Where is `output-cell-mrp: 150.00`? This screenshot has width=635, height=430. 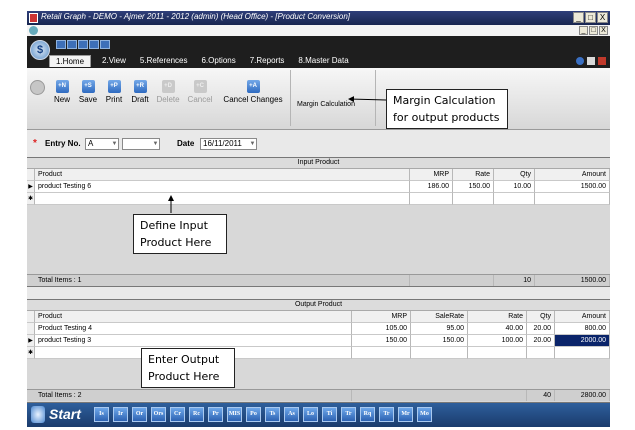
output-cell-mrp: 150.00 is located at coordinates (381, 341).